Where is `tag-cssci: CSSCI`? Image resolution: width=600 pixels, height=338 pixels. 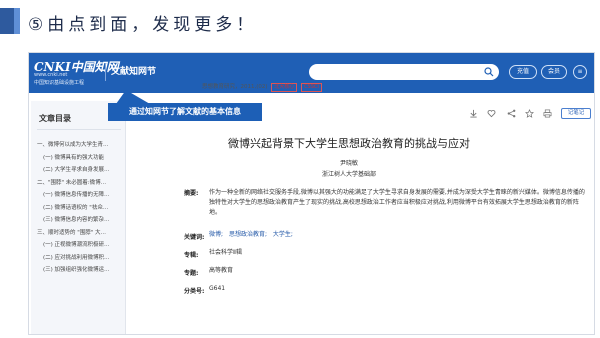 tag-cssci: CSSCI is located at coordinates (311, 87).